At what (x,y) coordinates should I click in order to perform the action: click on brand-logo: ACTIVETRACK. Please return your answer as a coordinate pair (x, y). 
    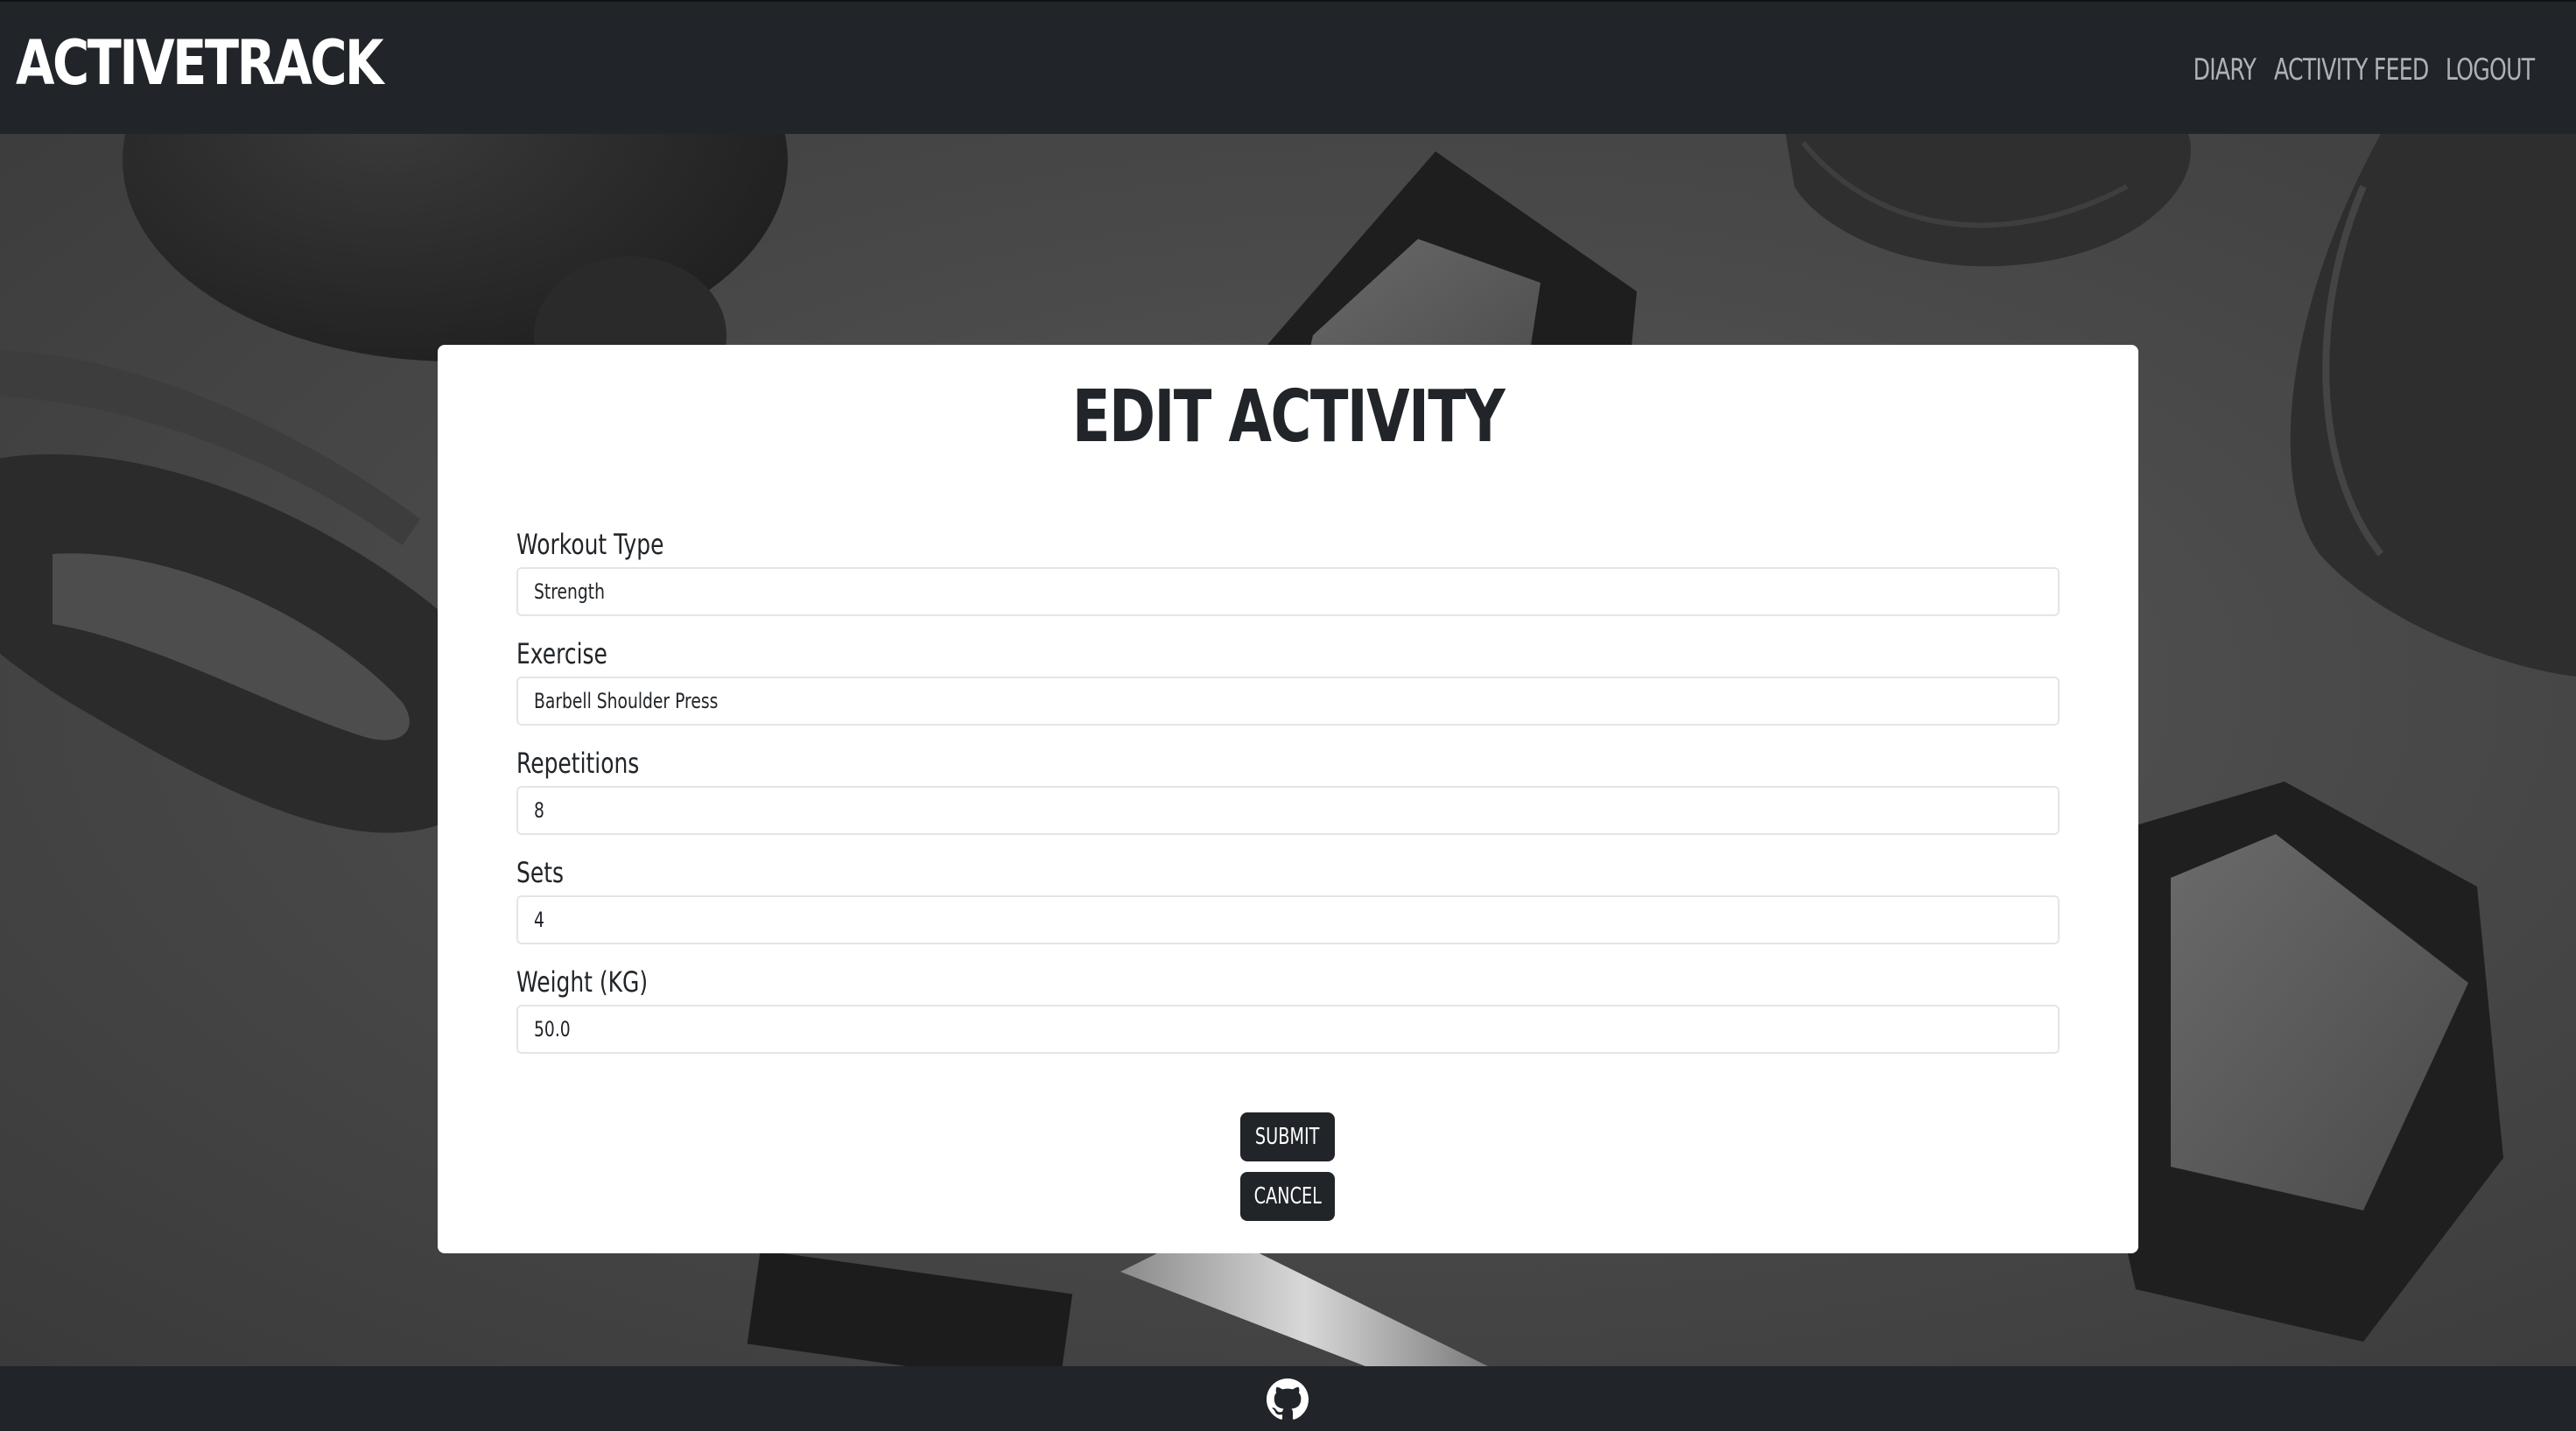
    Looking at the image, I should click on (199, 63).